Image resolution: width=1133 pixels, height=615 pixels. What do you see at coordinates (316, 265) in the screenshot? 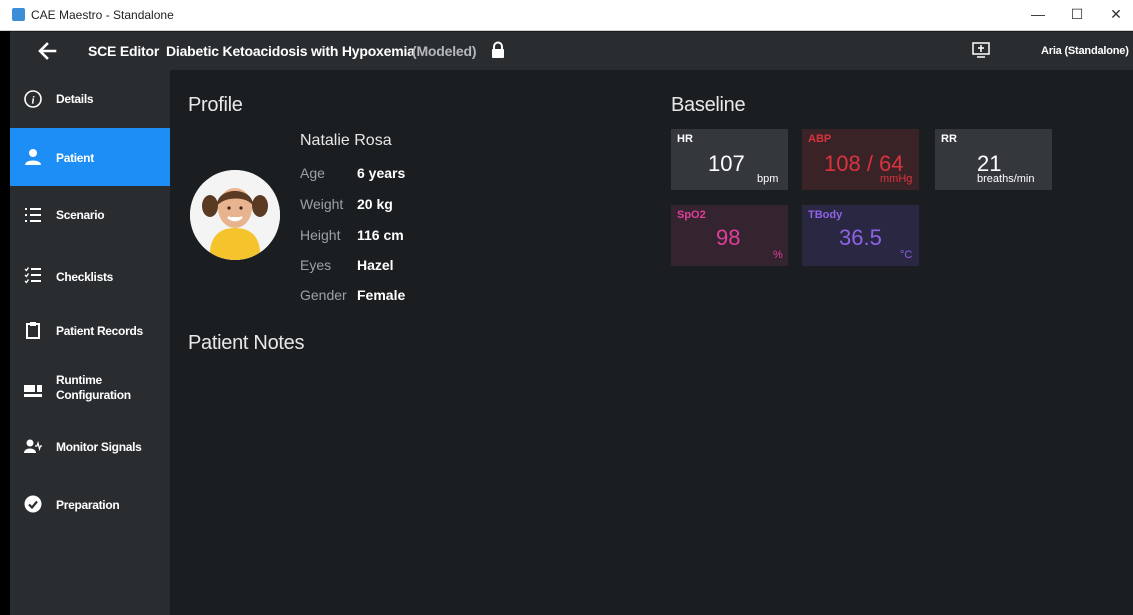
I see `eyes-label: Eyes` at bounding box center [316, 265].